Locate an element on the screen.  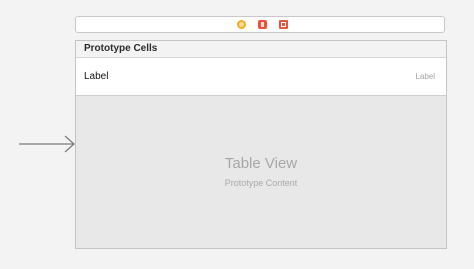
view-controller-icon is located at coordinates (241, 24).